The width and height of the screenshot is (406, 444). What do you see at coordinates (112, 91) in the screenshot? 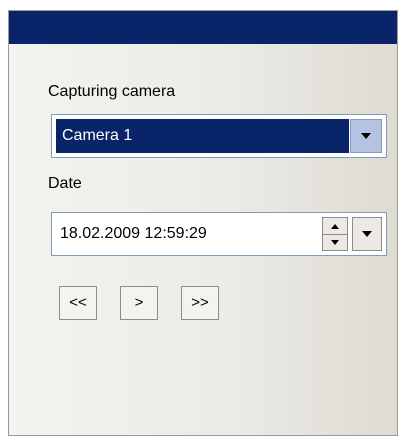
I see `capturing-camera-label: Capturing camera` at bounding box center [112, 91].